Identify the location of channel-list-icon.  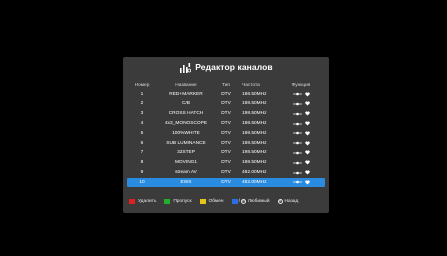
(185, 67).